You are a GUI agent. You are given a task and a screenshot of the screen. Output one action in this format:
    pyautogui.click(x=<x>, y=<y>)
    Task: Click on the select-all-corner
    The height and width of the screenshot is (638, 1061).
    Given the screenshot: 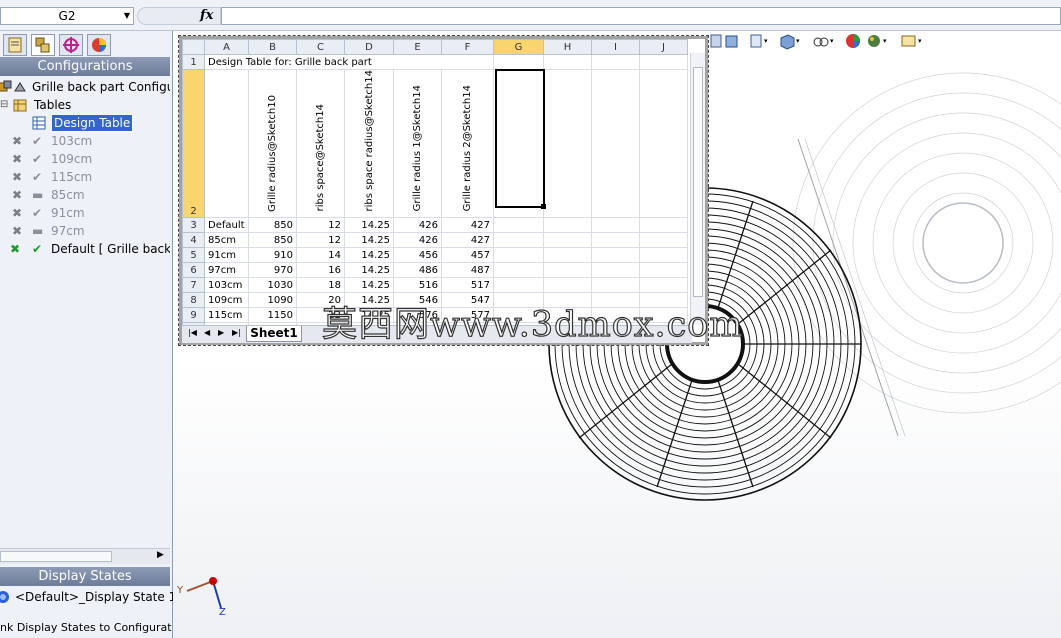 What is the action you would take?
    pyautogui.click(x=193, y=47)
    